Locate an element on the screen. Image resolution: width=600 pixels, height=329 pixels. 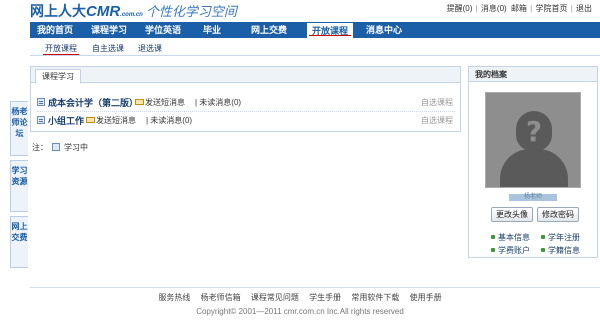
mailbox-link: 邮箱 is located at coordinates (519, 8).